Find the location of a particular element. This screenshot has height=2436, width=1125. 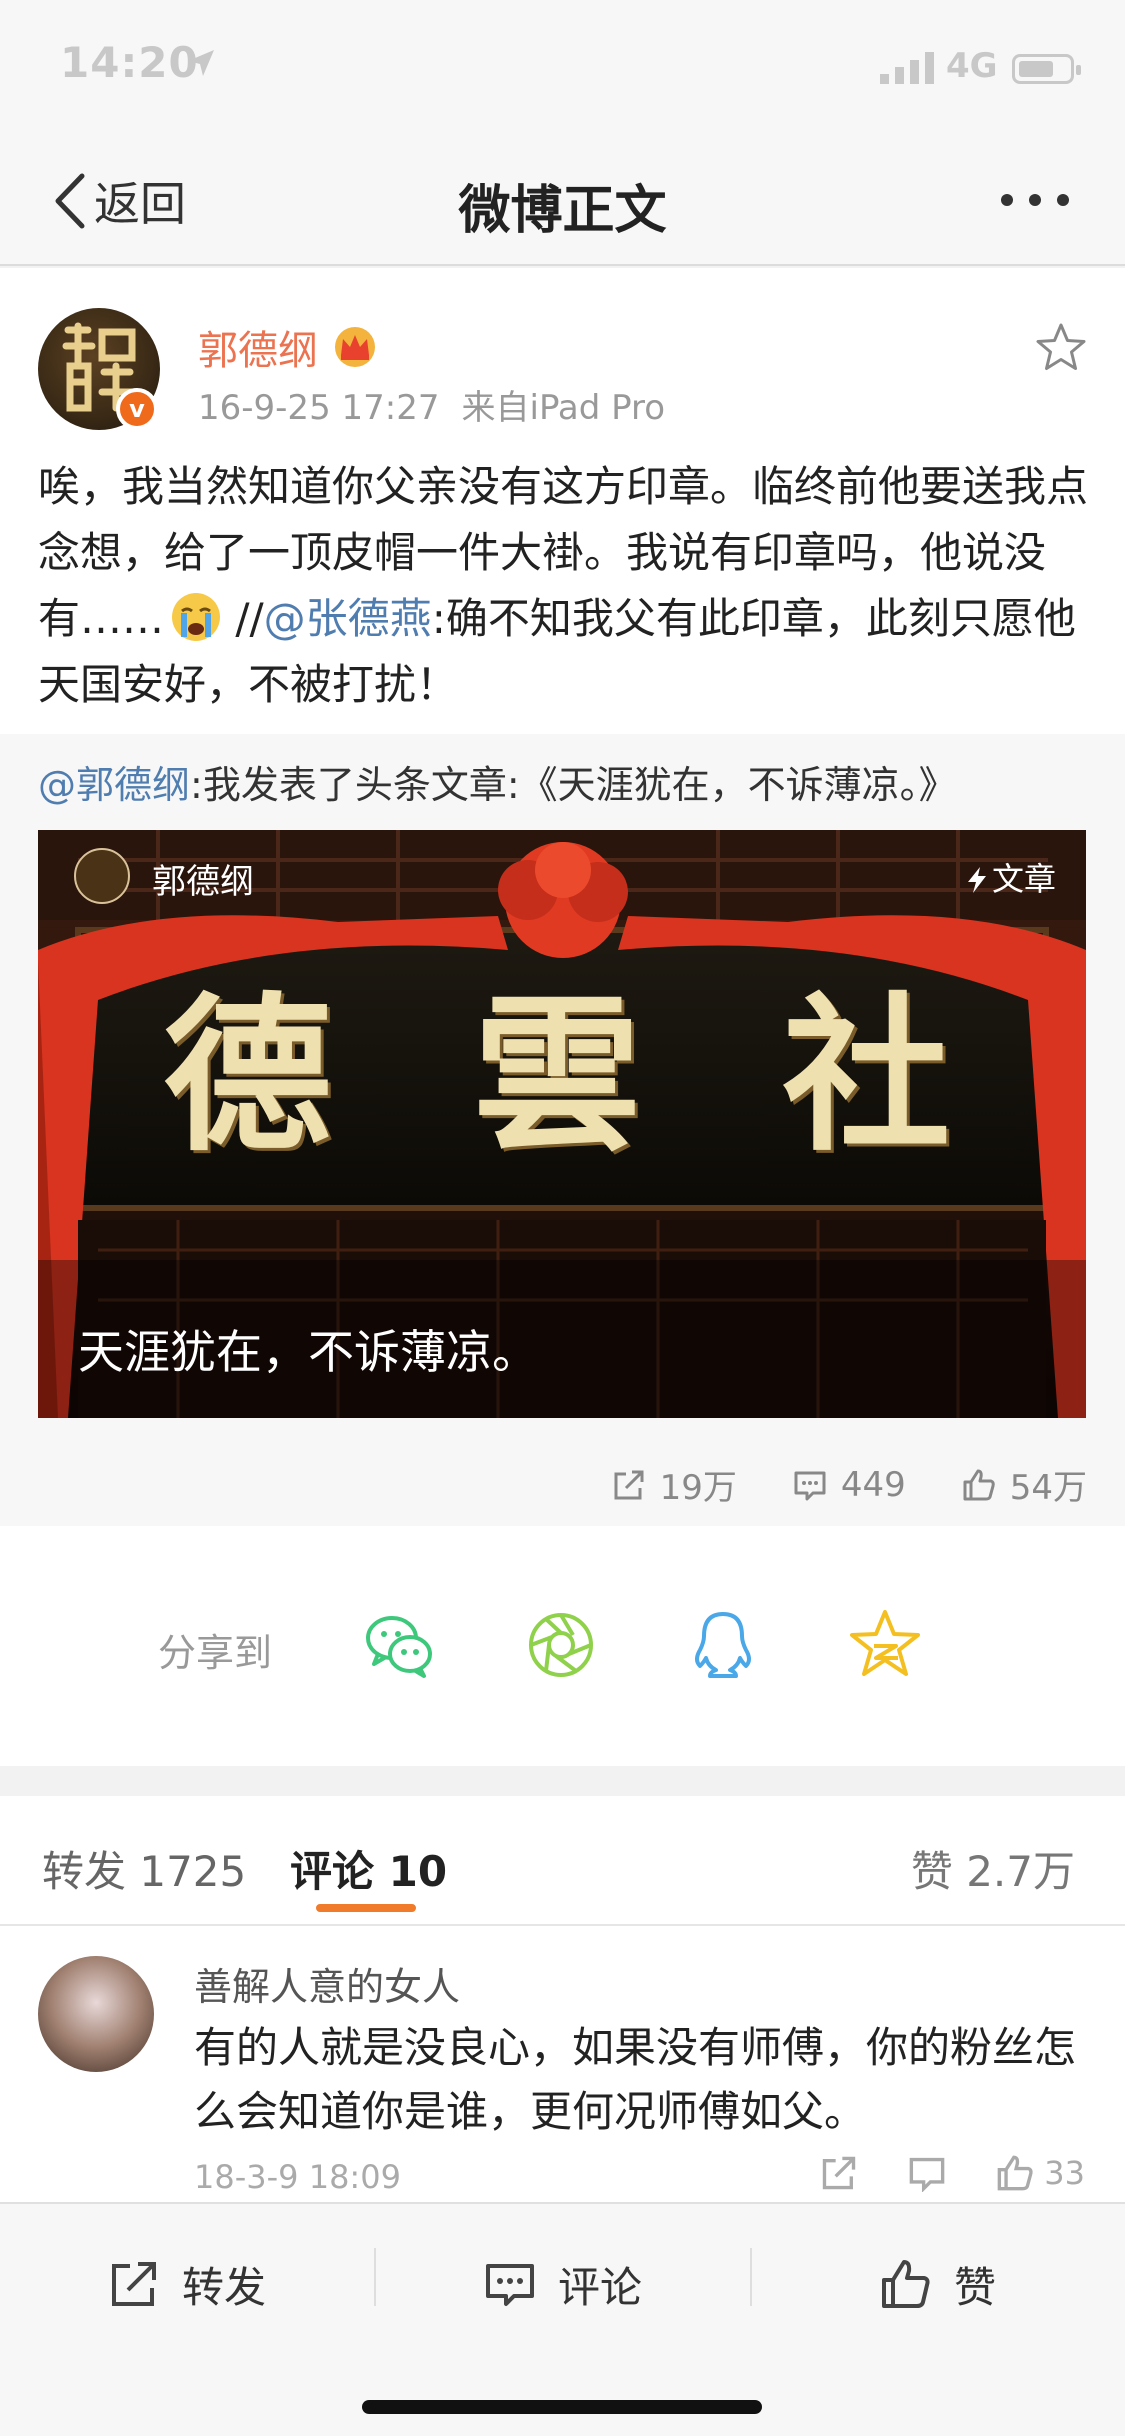

author-name: 郭德纲 is located at coordinates (288, 347).